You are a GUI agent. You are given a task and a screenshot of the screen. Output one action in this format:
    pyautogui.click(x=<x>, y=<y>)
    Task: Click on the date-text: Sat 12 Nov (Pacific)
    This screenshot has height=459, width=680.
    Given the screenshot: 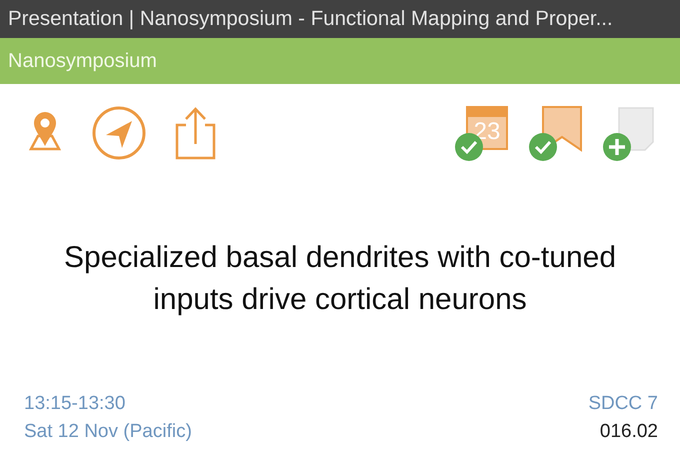 What is the action you would take?
    pyautogui.click(x=108, y=432)
    